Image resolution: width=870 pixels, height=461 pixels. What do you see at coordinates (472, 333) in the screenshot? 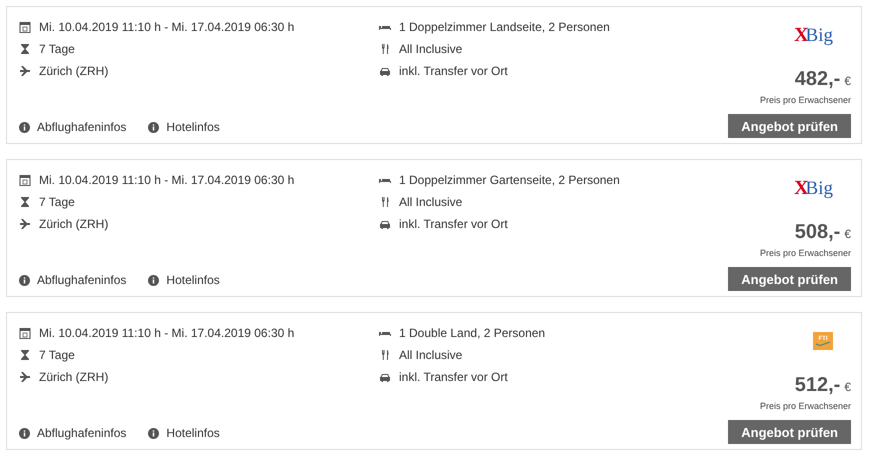
I see `room-type: 1 Double Land, 2 Personen` at bounding box center [472, 333].